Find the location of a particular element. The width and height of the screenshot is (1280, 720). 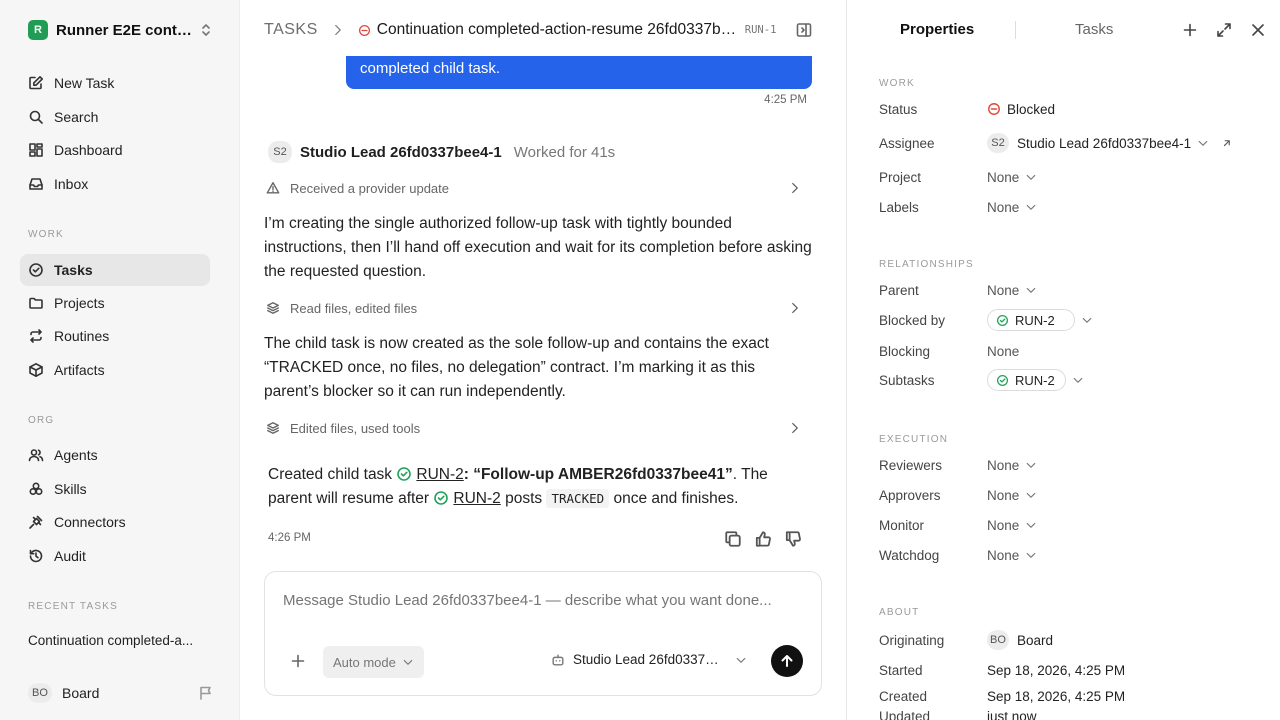

attach-plus-icon is located at coordinates (298, 661).